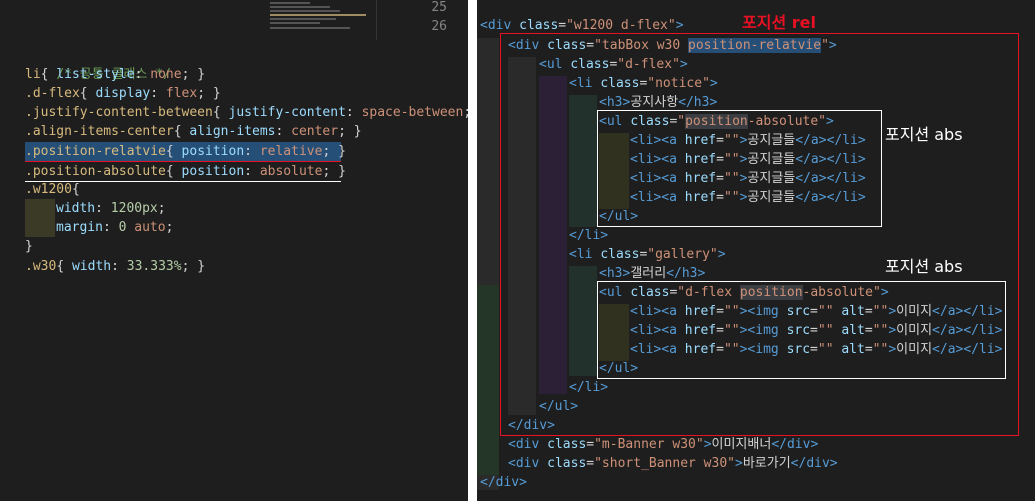 This screenshot has width=1035, height=501. What do you see at coordinates (779, 22) in the screenshot?
I see `annotation-rel: 포지션 rel` at bounding box center [779, 22].